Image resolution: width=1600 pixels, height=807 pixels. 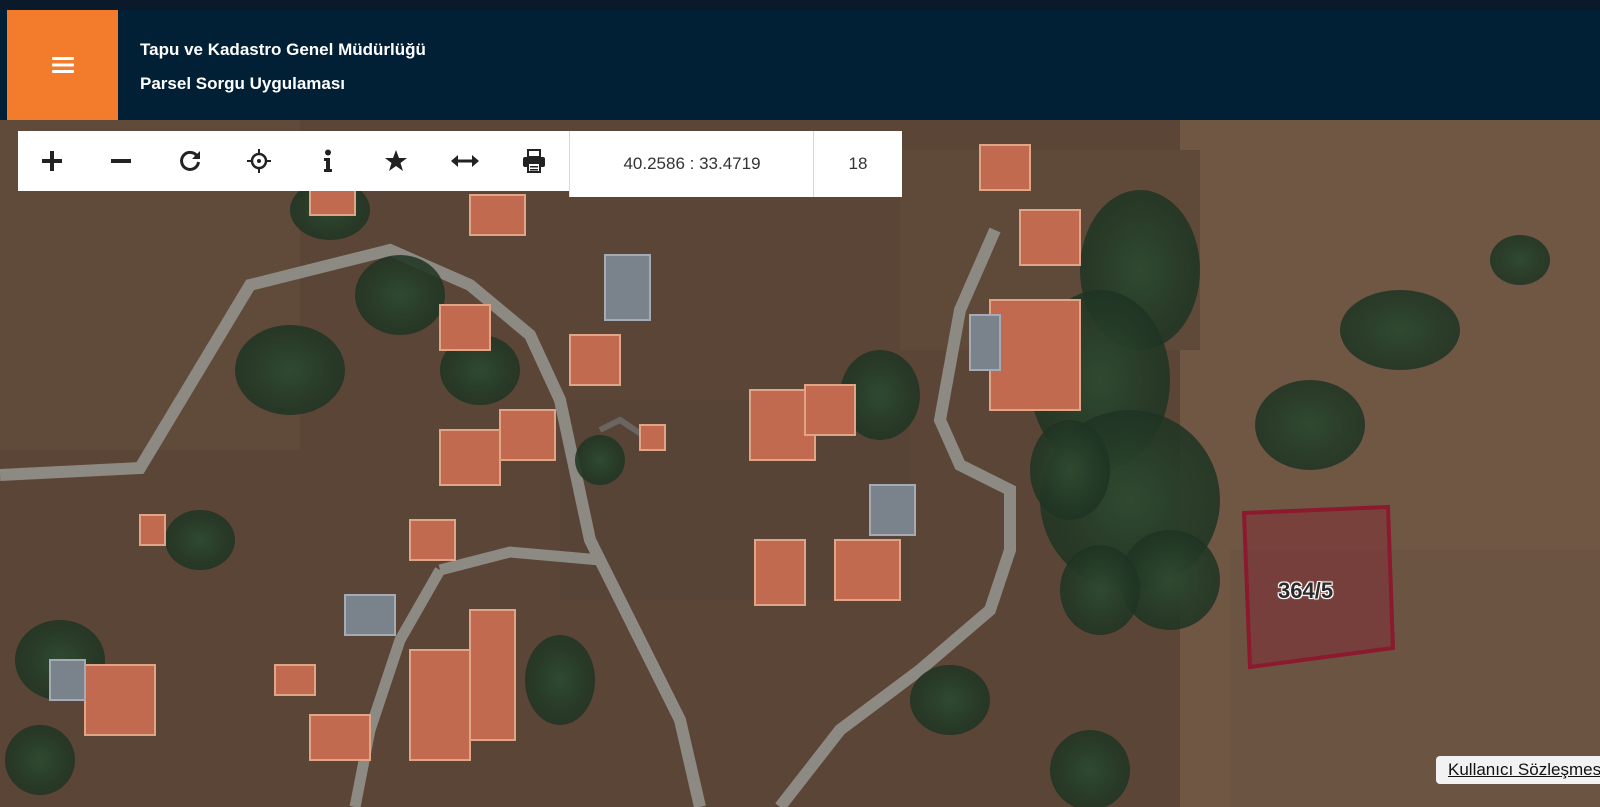 What do you see at coordinates (1305, 591) in the screenshot?
I see `parcel-label: 364/5` at bounding box center [1305, 591].